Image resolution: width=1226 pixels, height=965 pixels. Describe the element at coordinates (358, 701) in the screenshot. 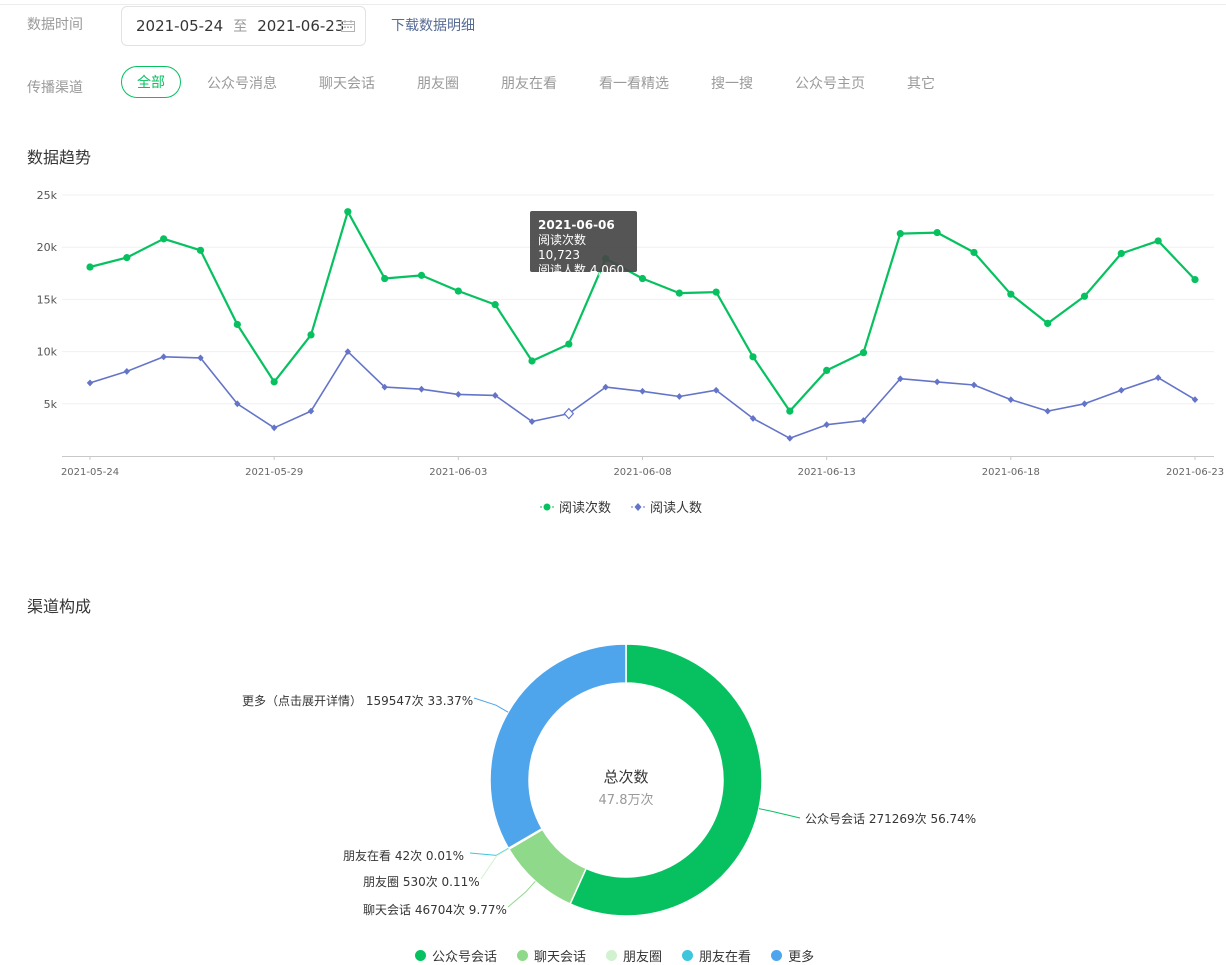

I see `pie-label-more: 更多（点击展开详情） 159547次 33.37%` at that location.